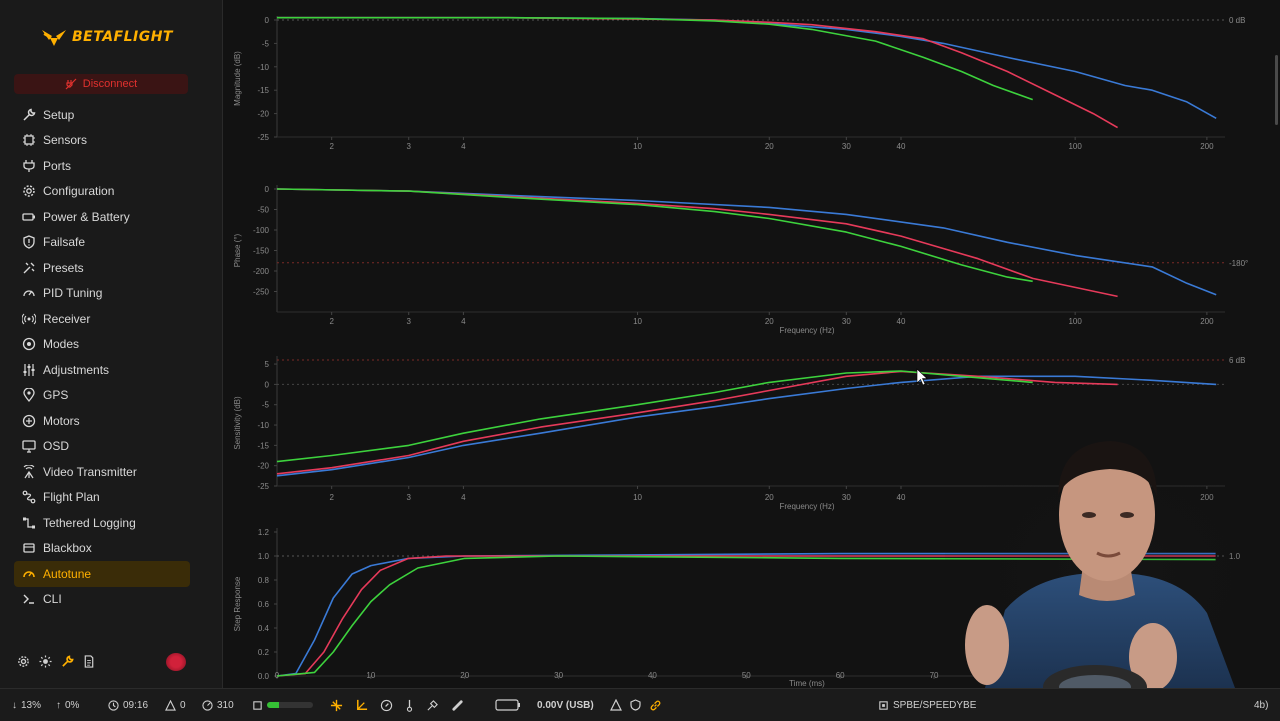  What do you see at coordinates (409, 705) in the screenshot?
I see `baro-sensor-icon` at bounding box center [409, 705].